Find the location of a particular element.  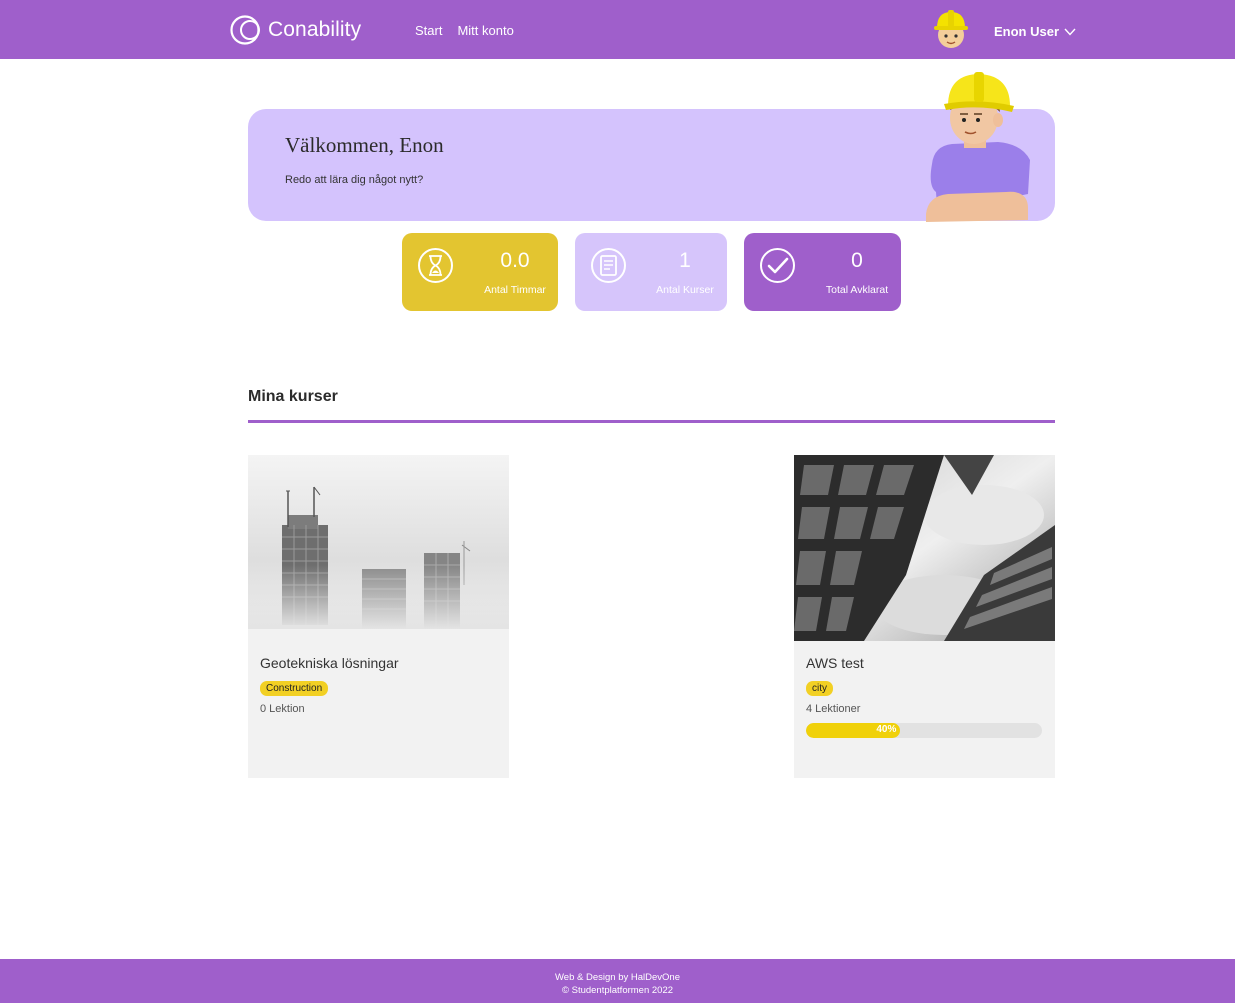

course-lessons: 0 Lektion is located at coordinates (282, 709).